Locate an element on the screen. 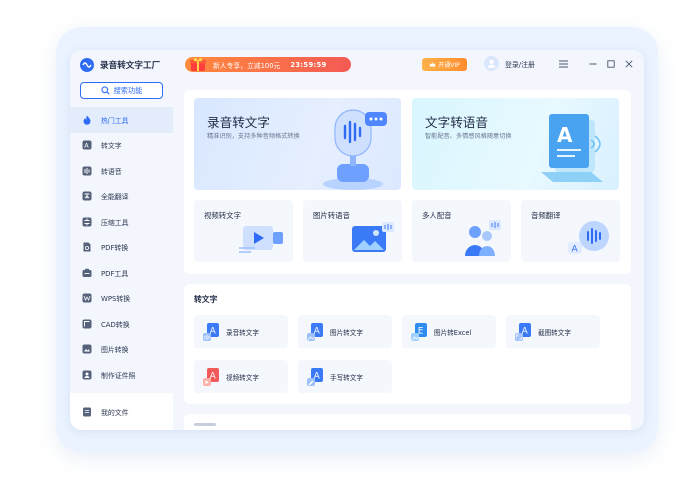 The height and width of the screenshot is (483, 682). sidebar-item-to-text: A 转文字 is located at coordinates (121, 146).